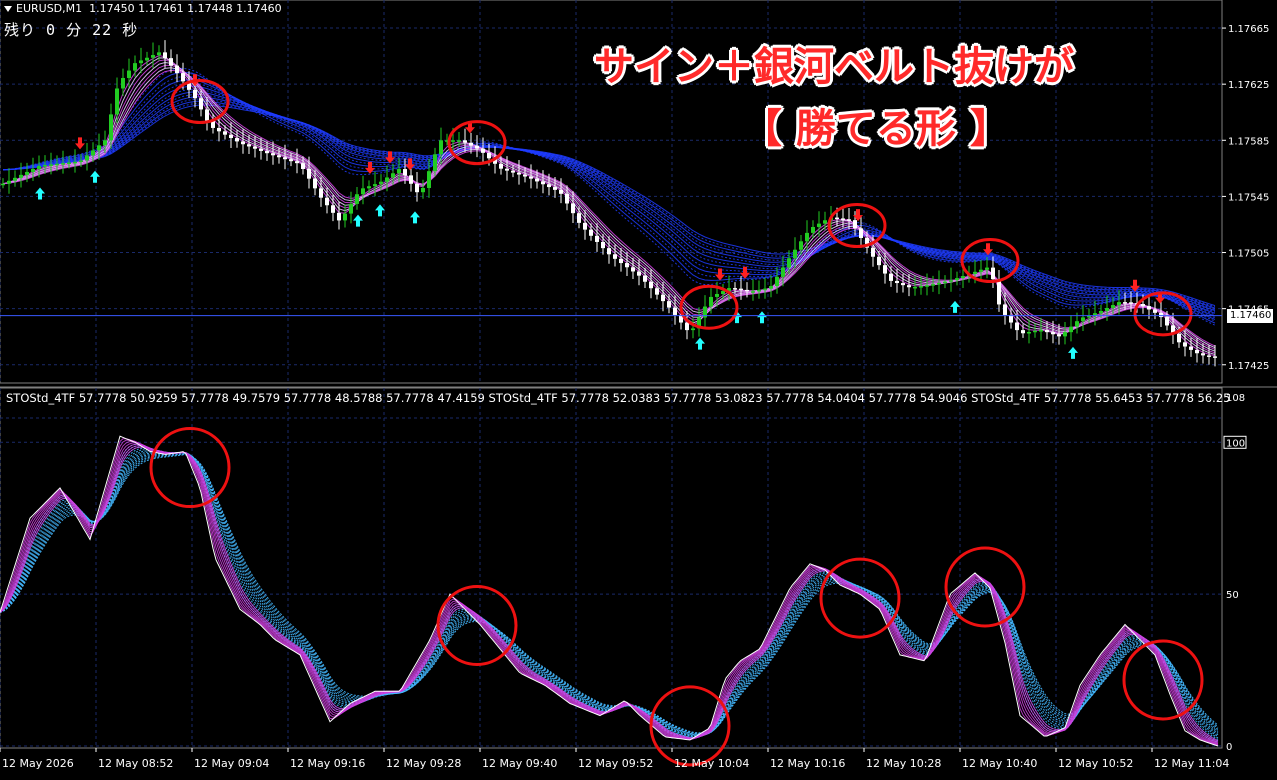 The height and width of the screenshot is (780, 1277). Describe the element at coordinates (876, 129) in the screenshot. I see `annotation-subline: 【 勝てる形 】` at that location.